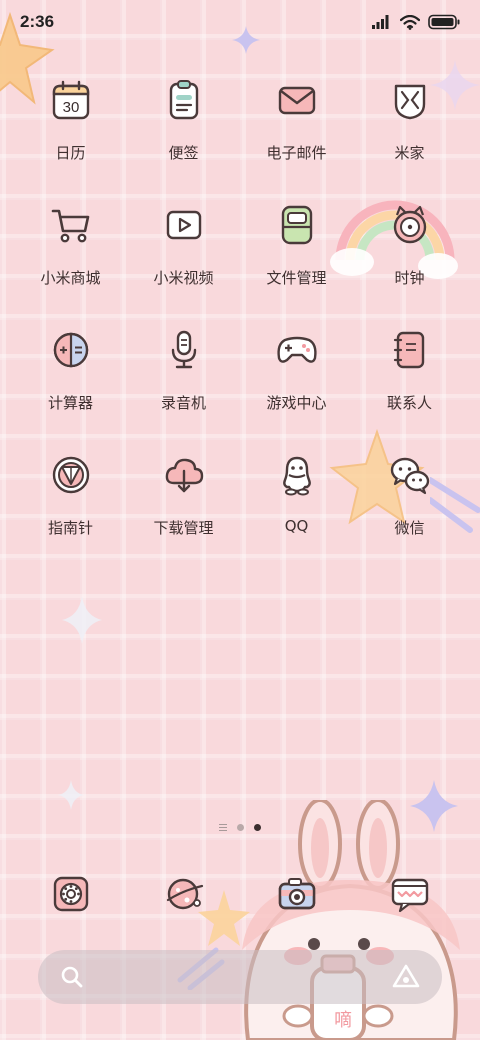  I want to click on app-label: 文件管理, so click(296, 278).